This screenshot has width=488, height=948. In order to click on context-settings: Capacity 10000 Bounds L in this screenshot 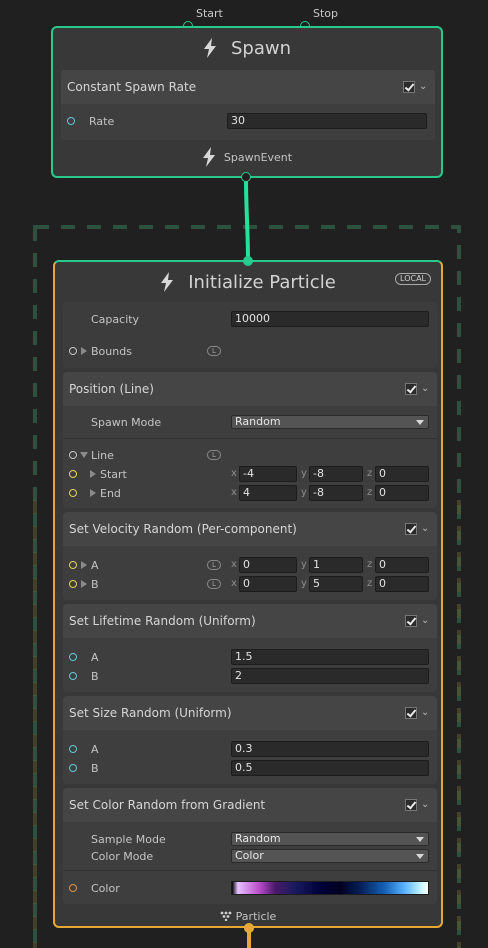, I will do `click(250, 335)`.